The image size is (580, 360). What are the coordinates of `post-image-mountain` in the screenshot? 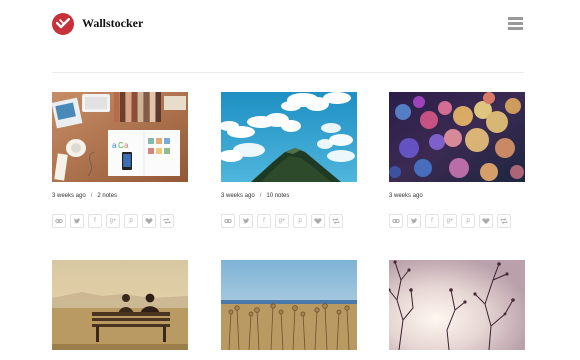 It's located at (289, 137).